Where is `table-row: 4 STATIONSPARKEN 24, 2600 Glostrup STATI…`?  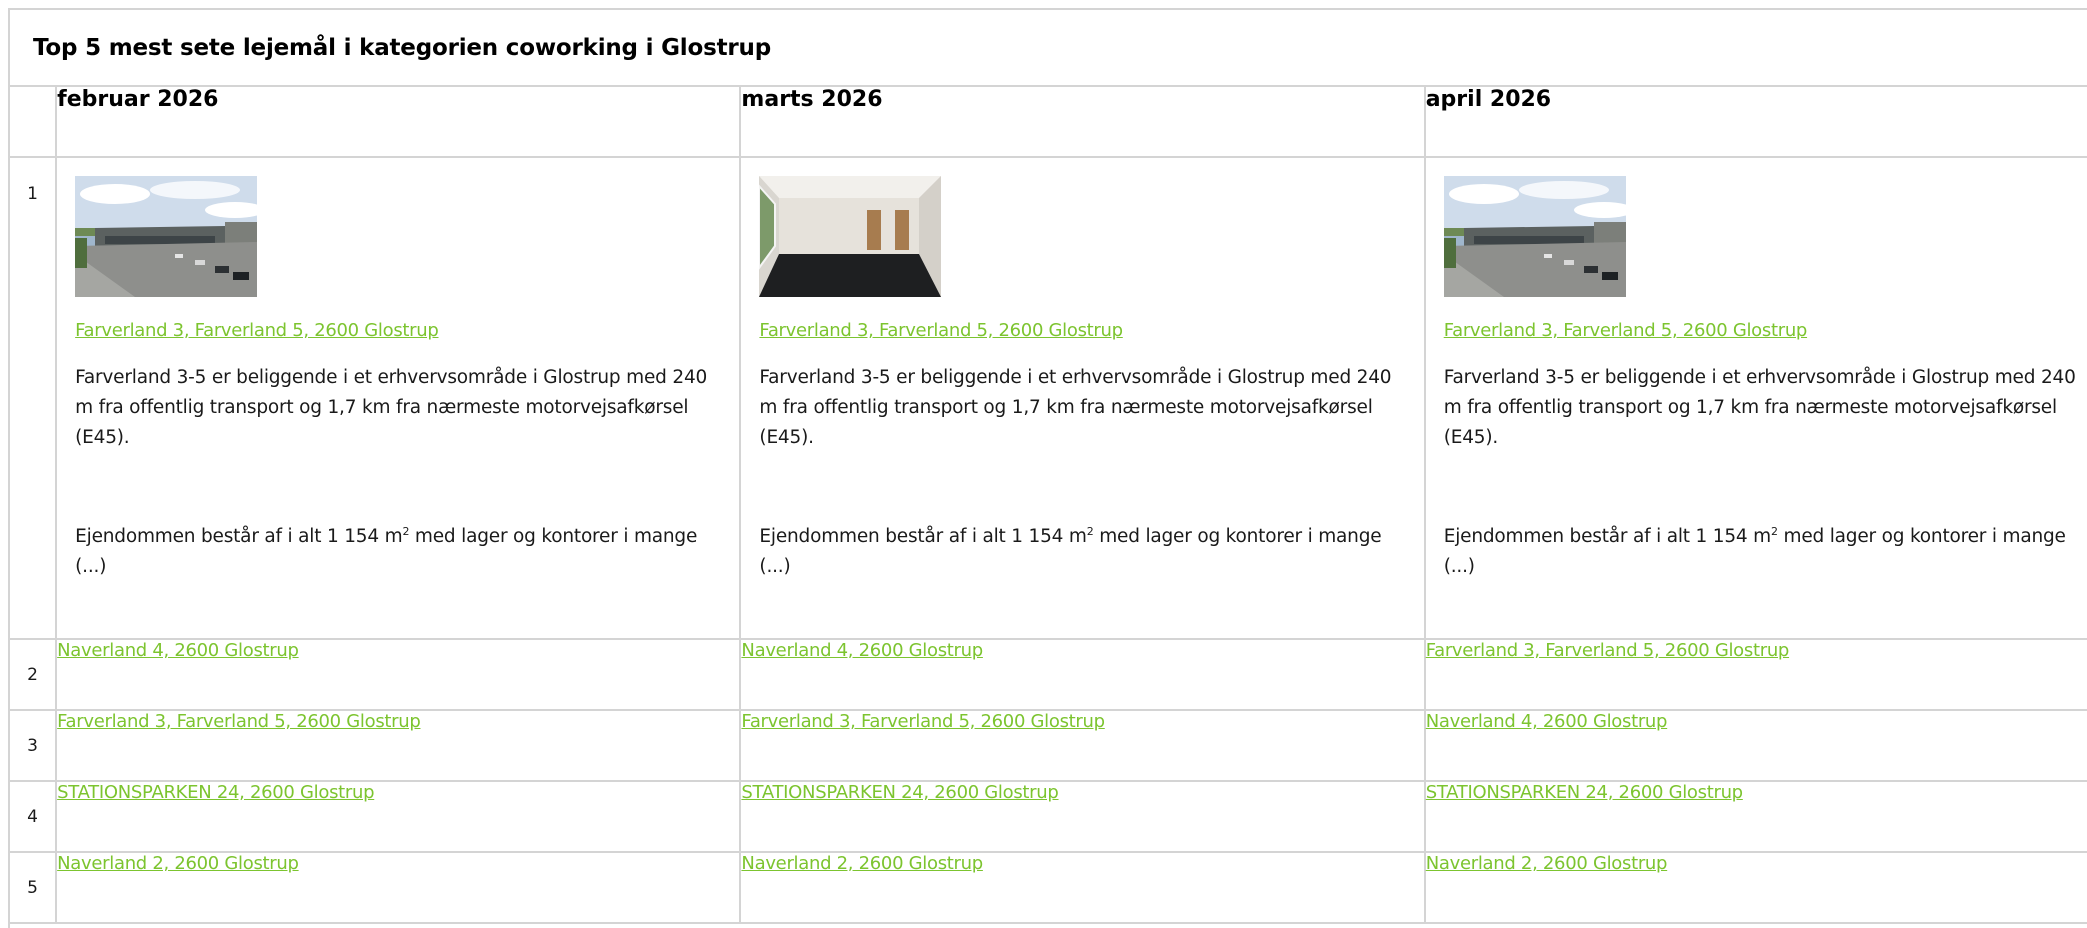 table-row: 4 STATIONSPARKEN 24, 2600 Glostrup STATI… is located at coordinates (1048, 817).